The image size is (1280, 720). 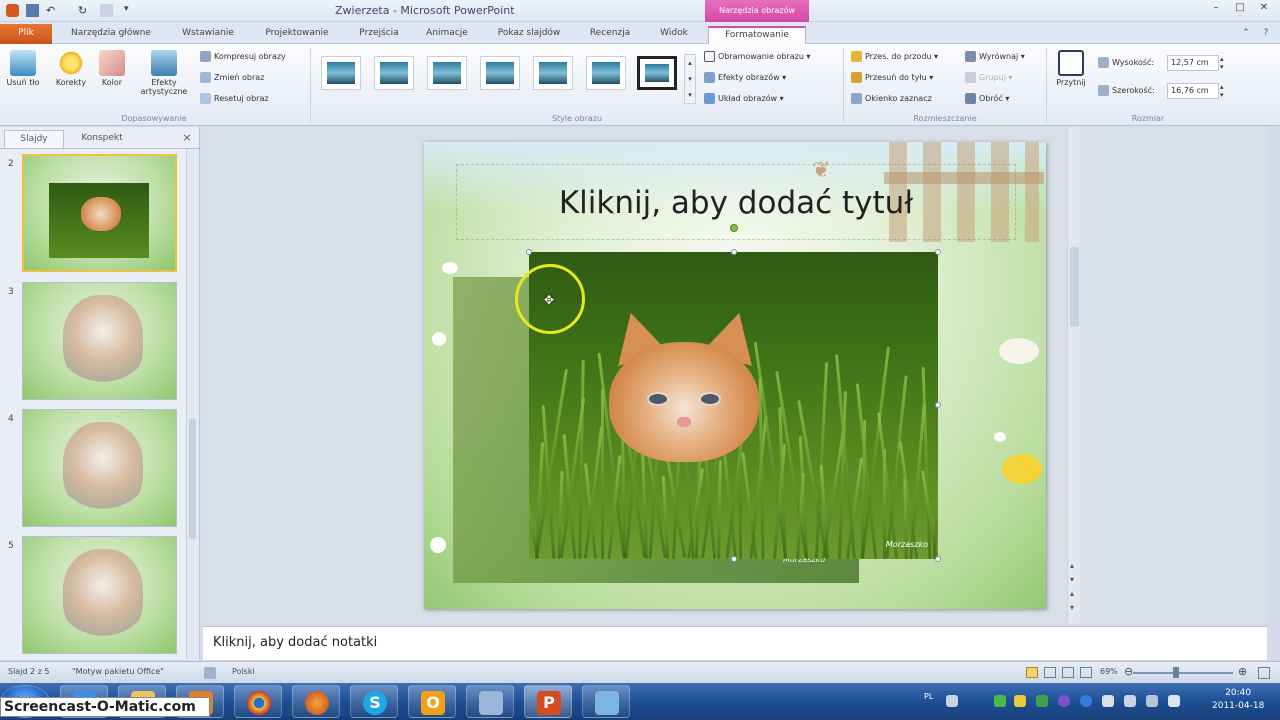 What do you see at coordinates (1238, 700) in the screenshot?
I see `system-clock: 20:40 2011-04-18` at bounding box center [1238, 700].